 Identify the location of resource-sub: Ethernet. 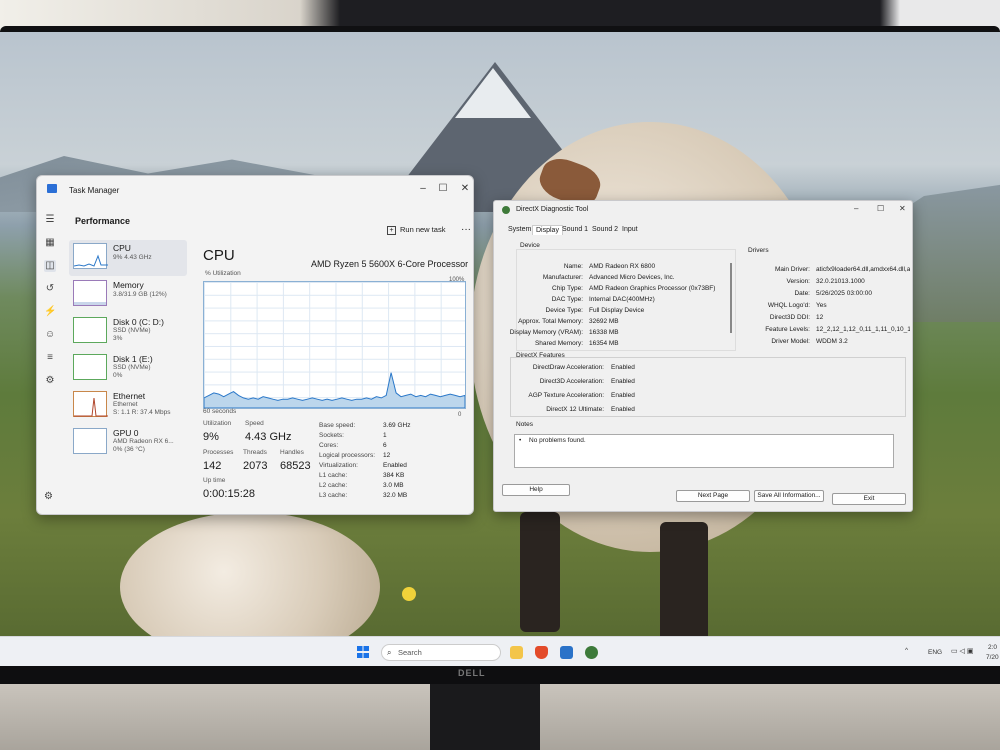
(125, 404).